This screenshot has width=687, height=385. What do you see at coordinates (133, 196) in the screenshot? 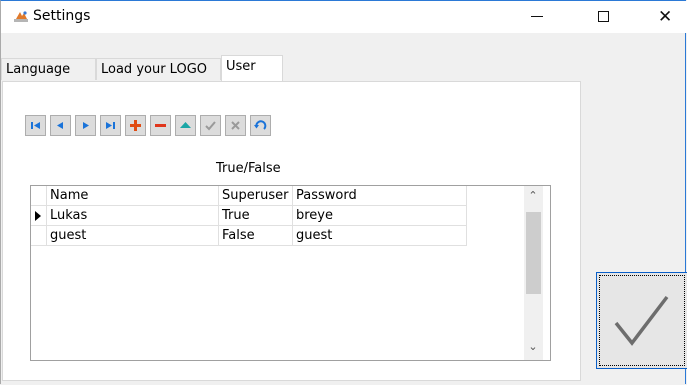
I see `column-header-name: Name` at bounding box center [133, 196].